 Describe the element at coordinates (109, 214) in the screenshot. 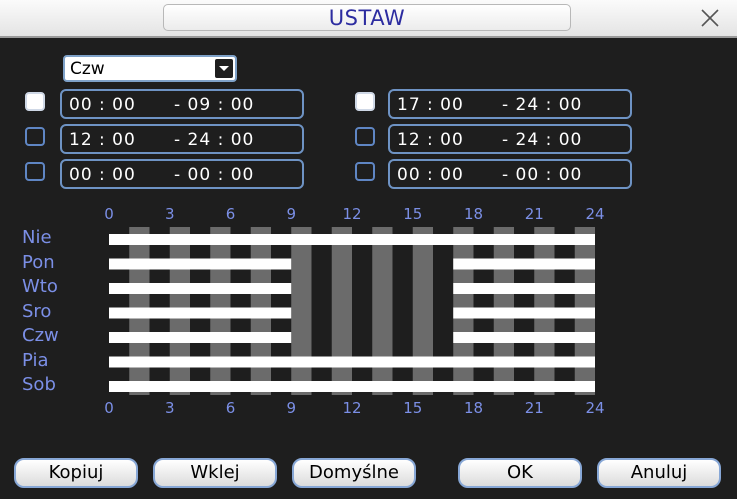

I see `hour-label-top: 0` at that location.